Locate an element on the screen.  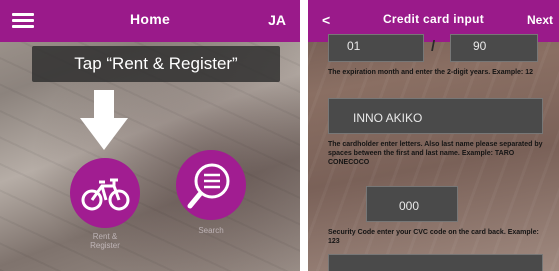
expiry-month-field: 01 is located at coordinates (376, 48).